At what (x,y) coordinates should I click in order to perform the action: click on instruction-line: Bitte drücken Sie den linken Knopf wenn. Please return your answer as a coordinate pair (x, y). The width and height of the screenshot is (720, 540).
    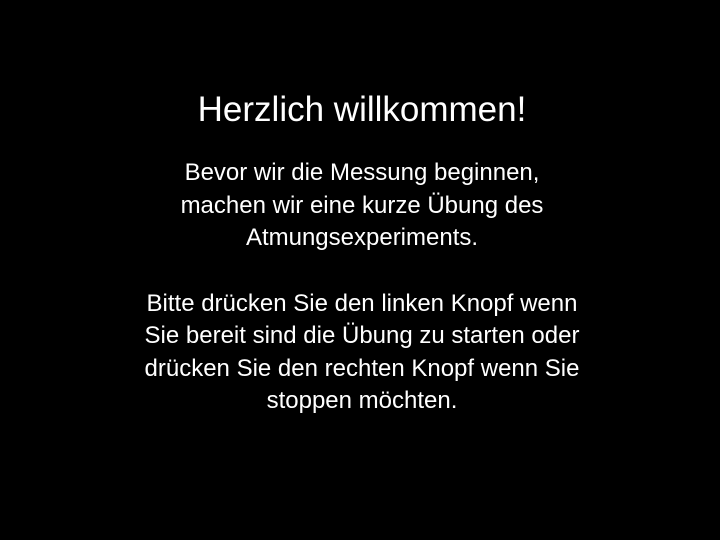
    Looking at the image, I should click on (362, 303).